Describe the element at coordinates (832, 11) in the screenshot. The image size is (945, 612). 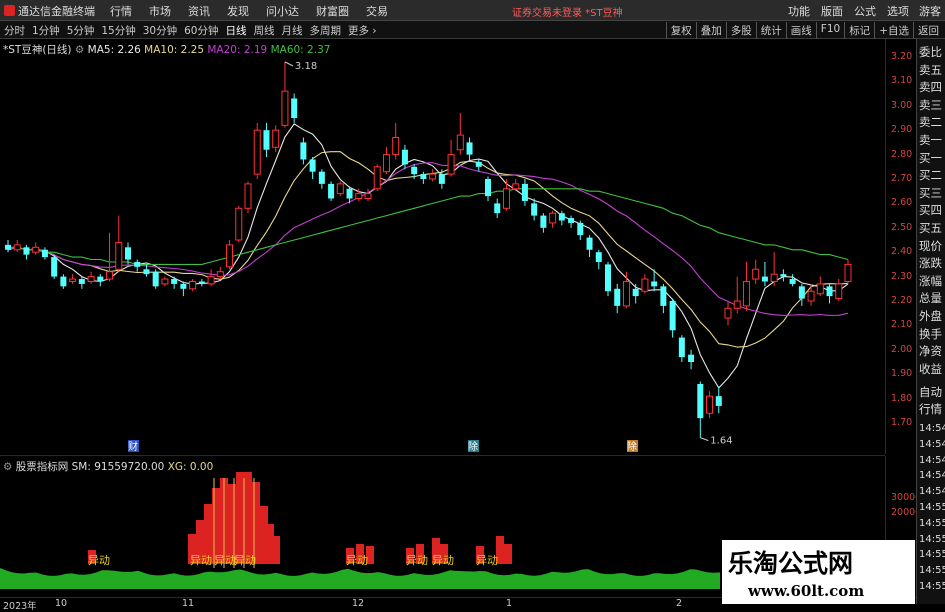
I see `menu-item-layout: 版面` at that location.